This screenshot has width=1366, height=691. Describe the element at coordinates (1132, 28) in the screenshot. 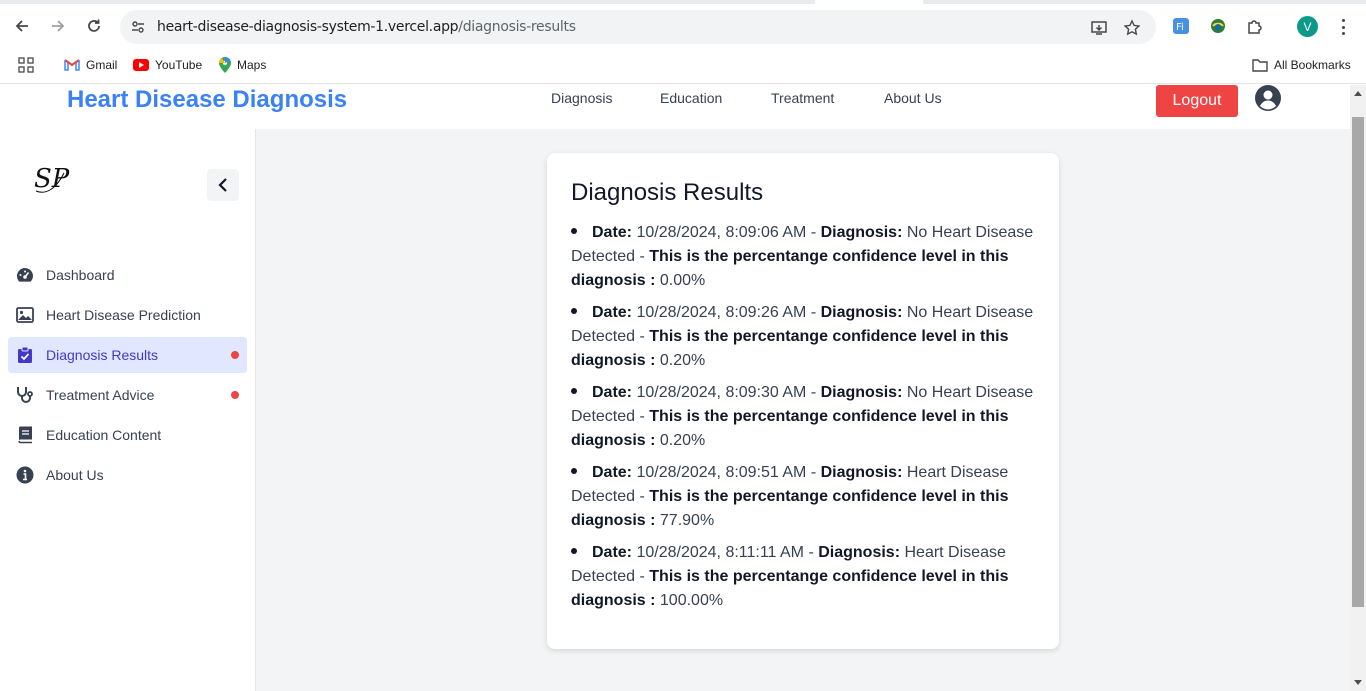

I see `bookmark-star-icon` at that location.